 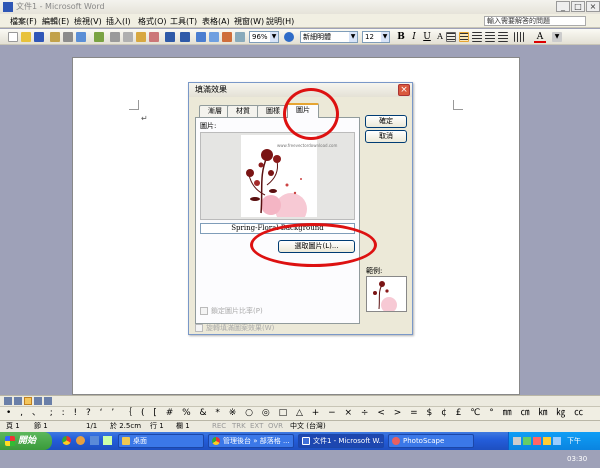 I want to click on menu-window: 視窗(W), so click(x=249, y=21).